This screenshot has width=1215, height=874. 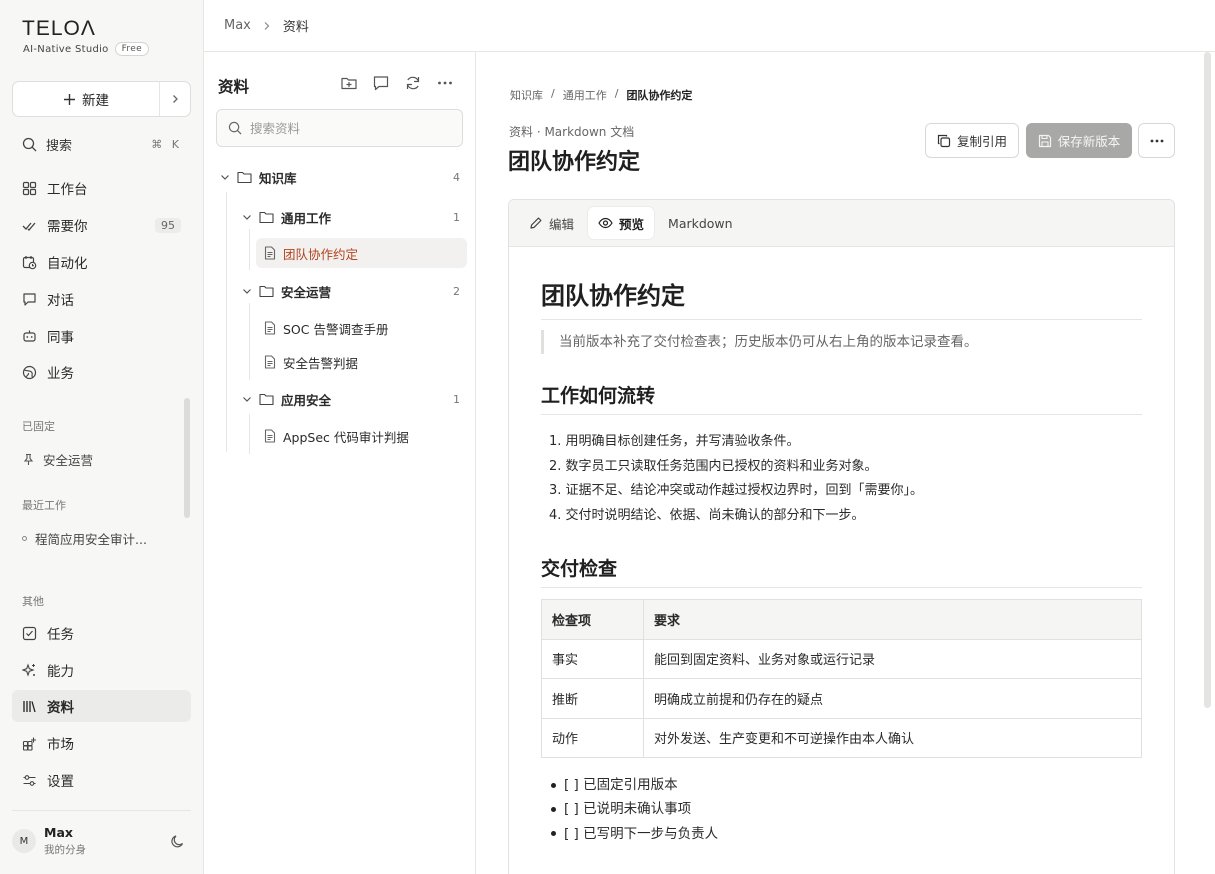 What do you see at coordinates (592, 619) in the screenshot?
I see `table-header: 检查项` at bounding box center [592, 619].